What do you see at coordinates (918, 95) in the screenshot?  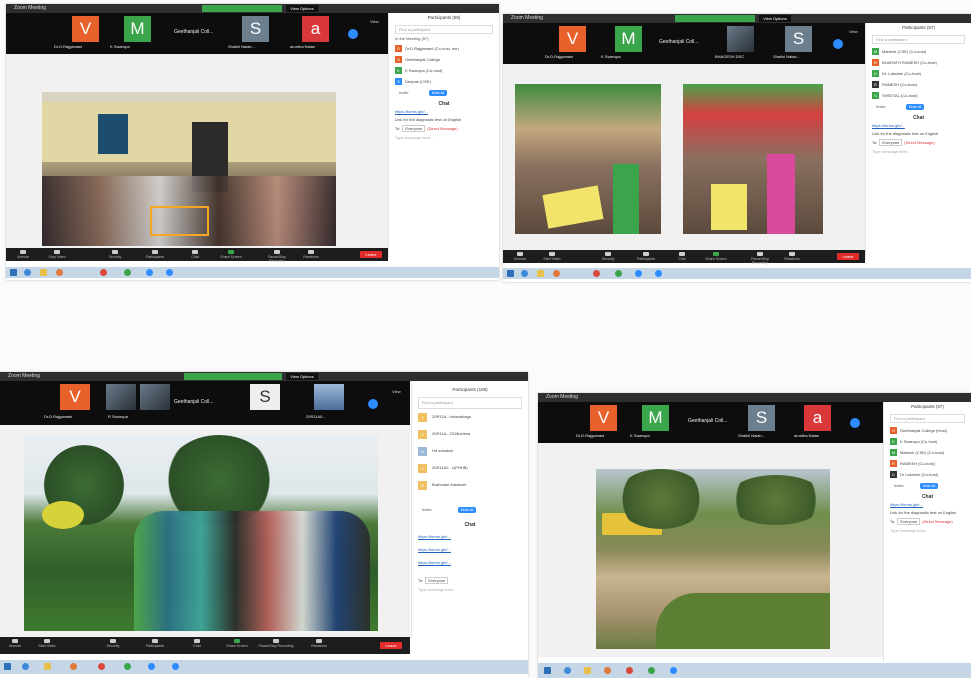 I see `participant-row: S SHEETAL (Co-host)` at bounding box center [918, 95].